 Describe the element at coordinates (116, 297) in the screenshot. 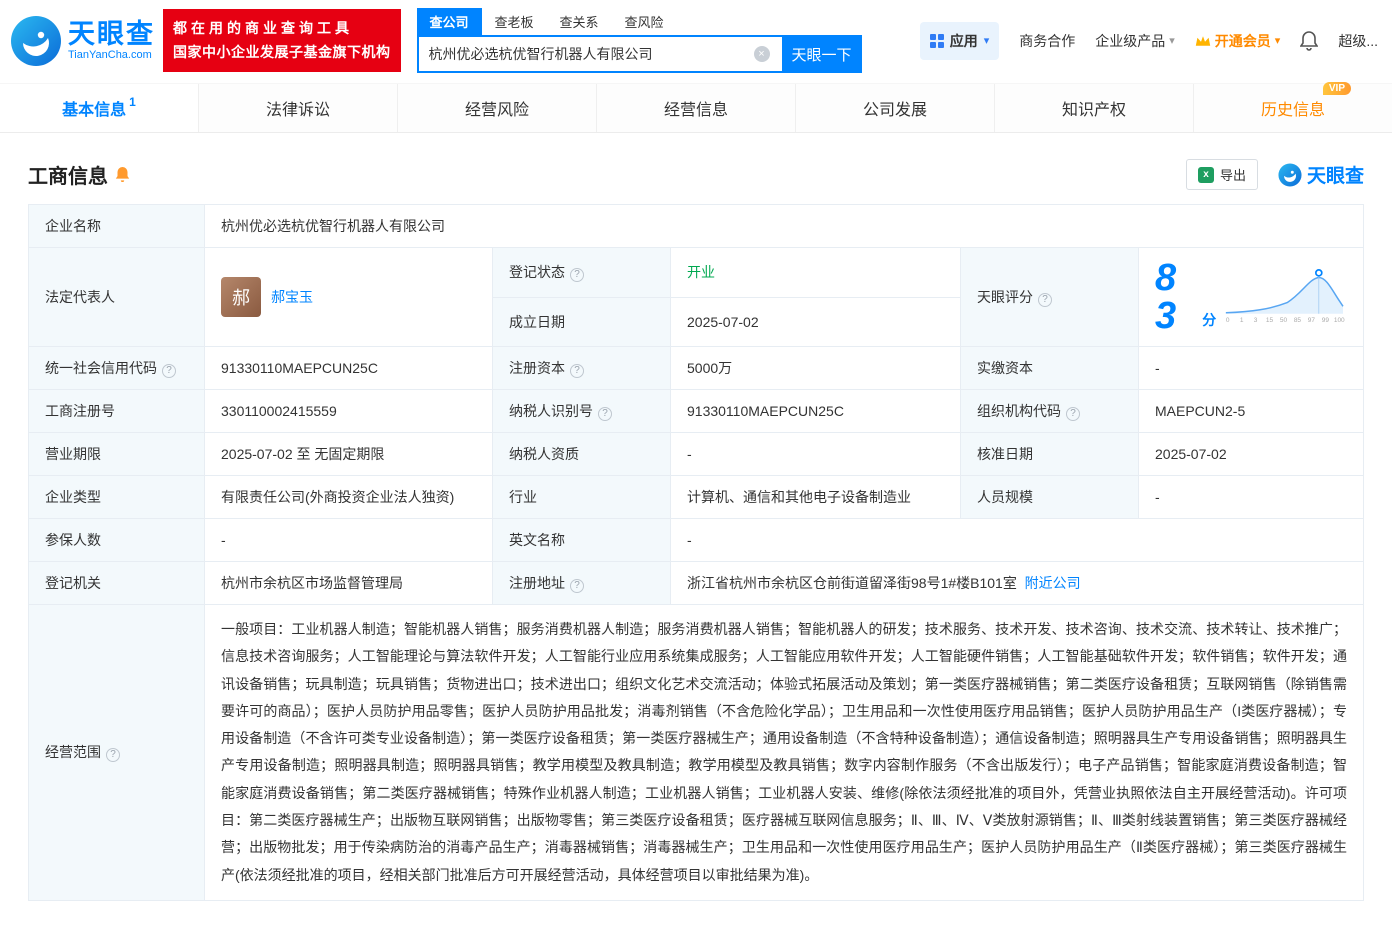

I see `field-label-legal-rep: 法定代表人` at that location.